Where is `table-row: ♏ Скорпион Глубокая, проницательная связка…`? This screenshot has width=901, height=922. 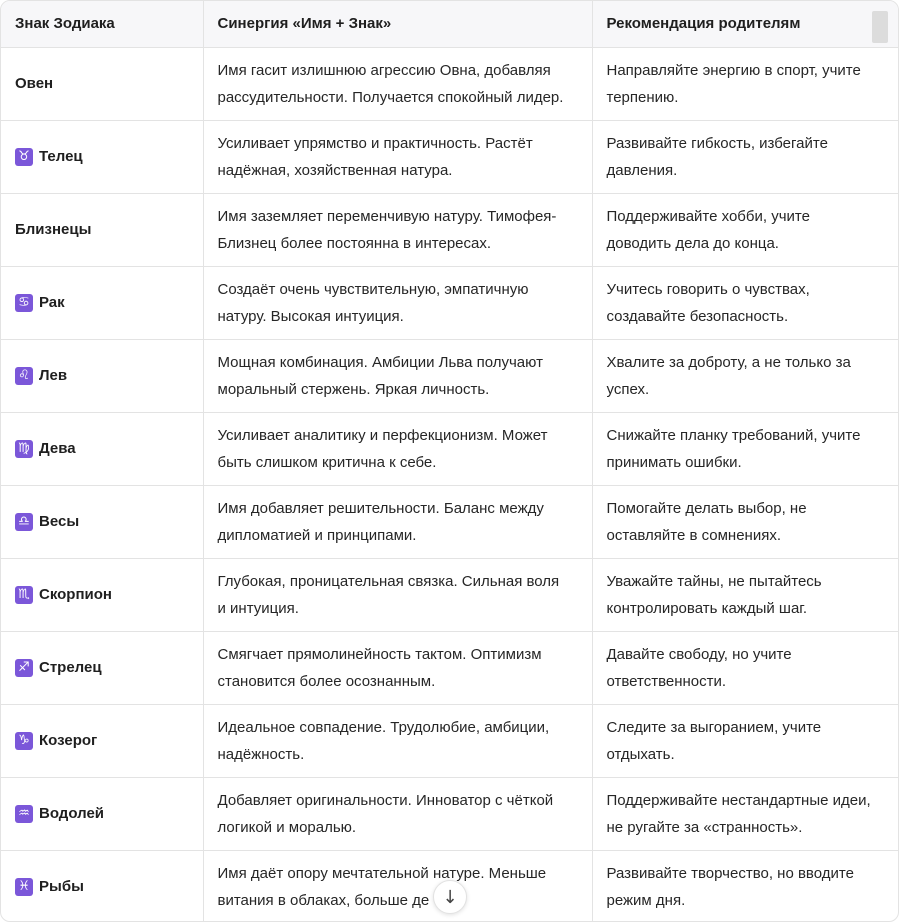
table-row: ♏ Скорпион Глубокая, проницательная связка… is located at coordinates (449, 595).